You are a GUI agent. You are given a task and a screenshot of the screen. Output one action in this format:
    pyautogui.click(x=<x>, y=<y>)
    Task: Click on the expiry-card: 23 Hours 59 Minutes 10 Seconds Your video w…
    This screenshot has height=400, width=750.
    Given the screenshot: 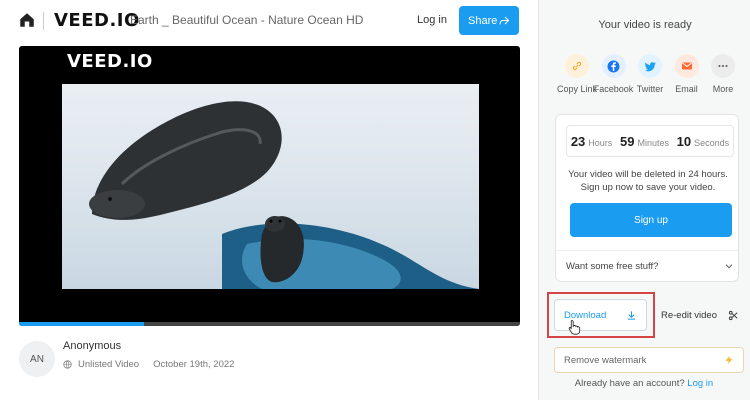 What is the action you would take?
    pyautogui.click(x=647, y=198)
    